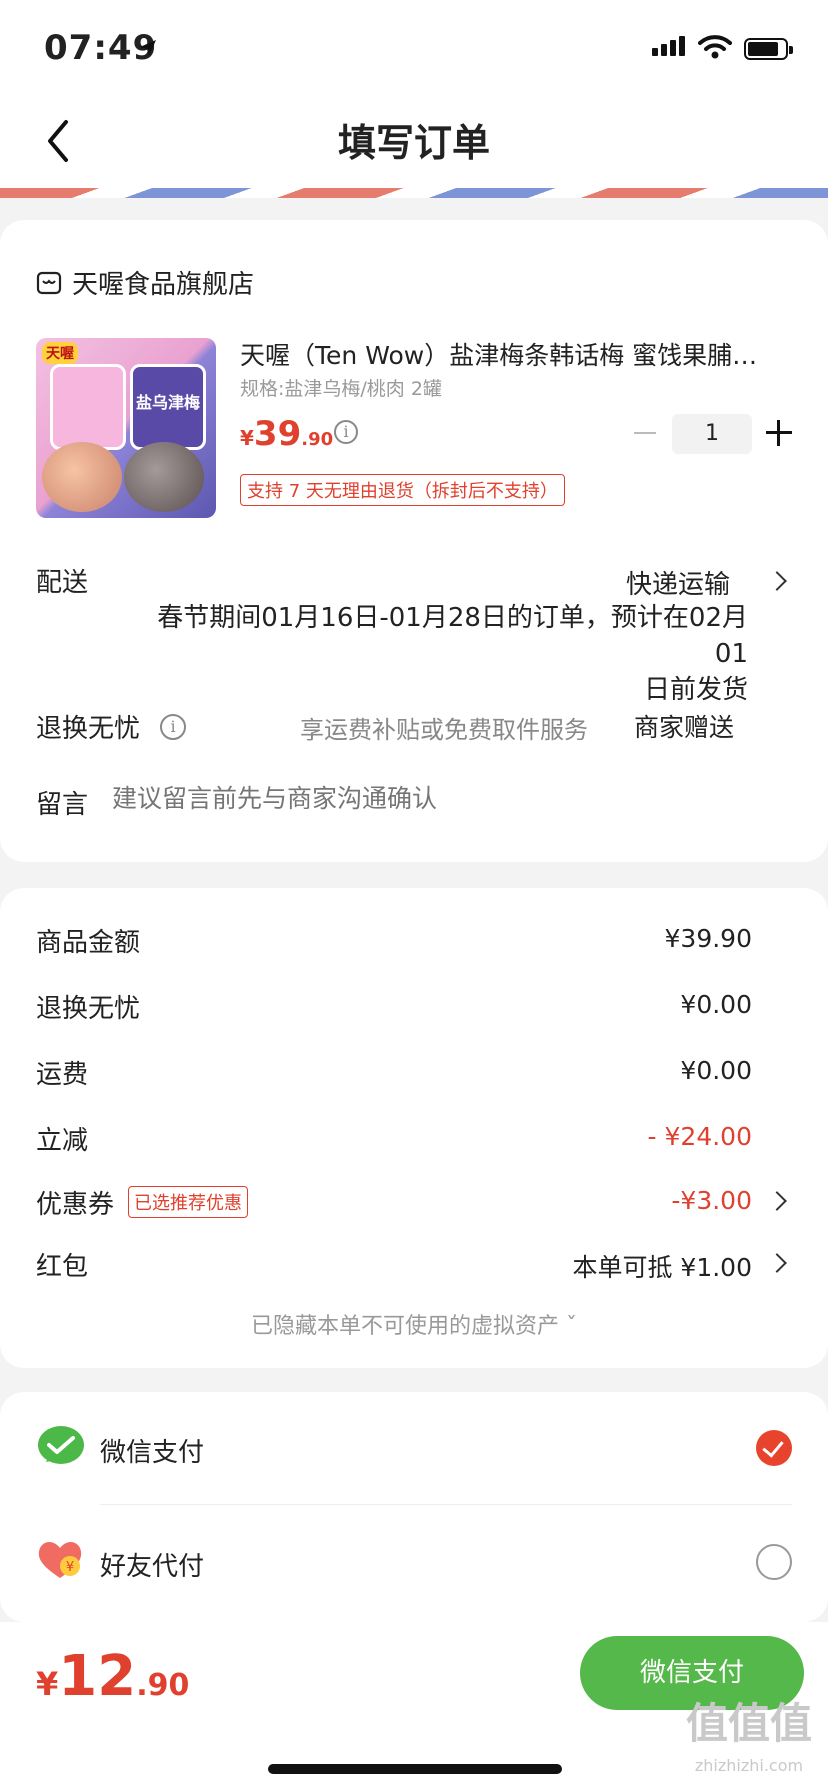  I want to click on jar-peach, so click(88, 407).